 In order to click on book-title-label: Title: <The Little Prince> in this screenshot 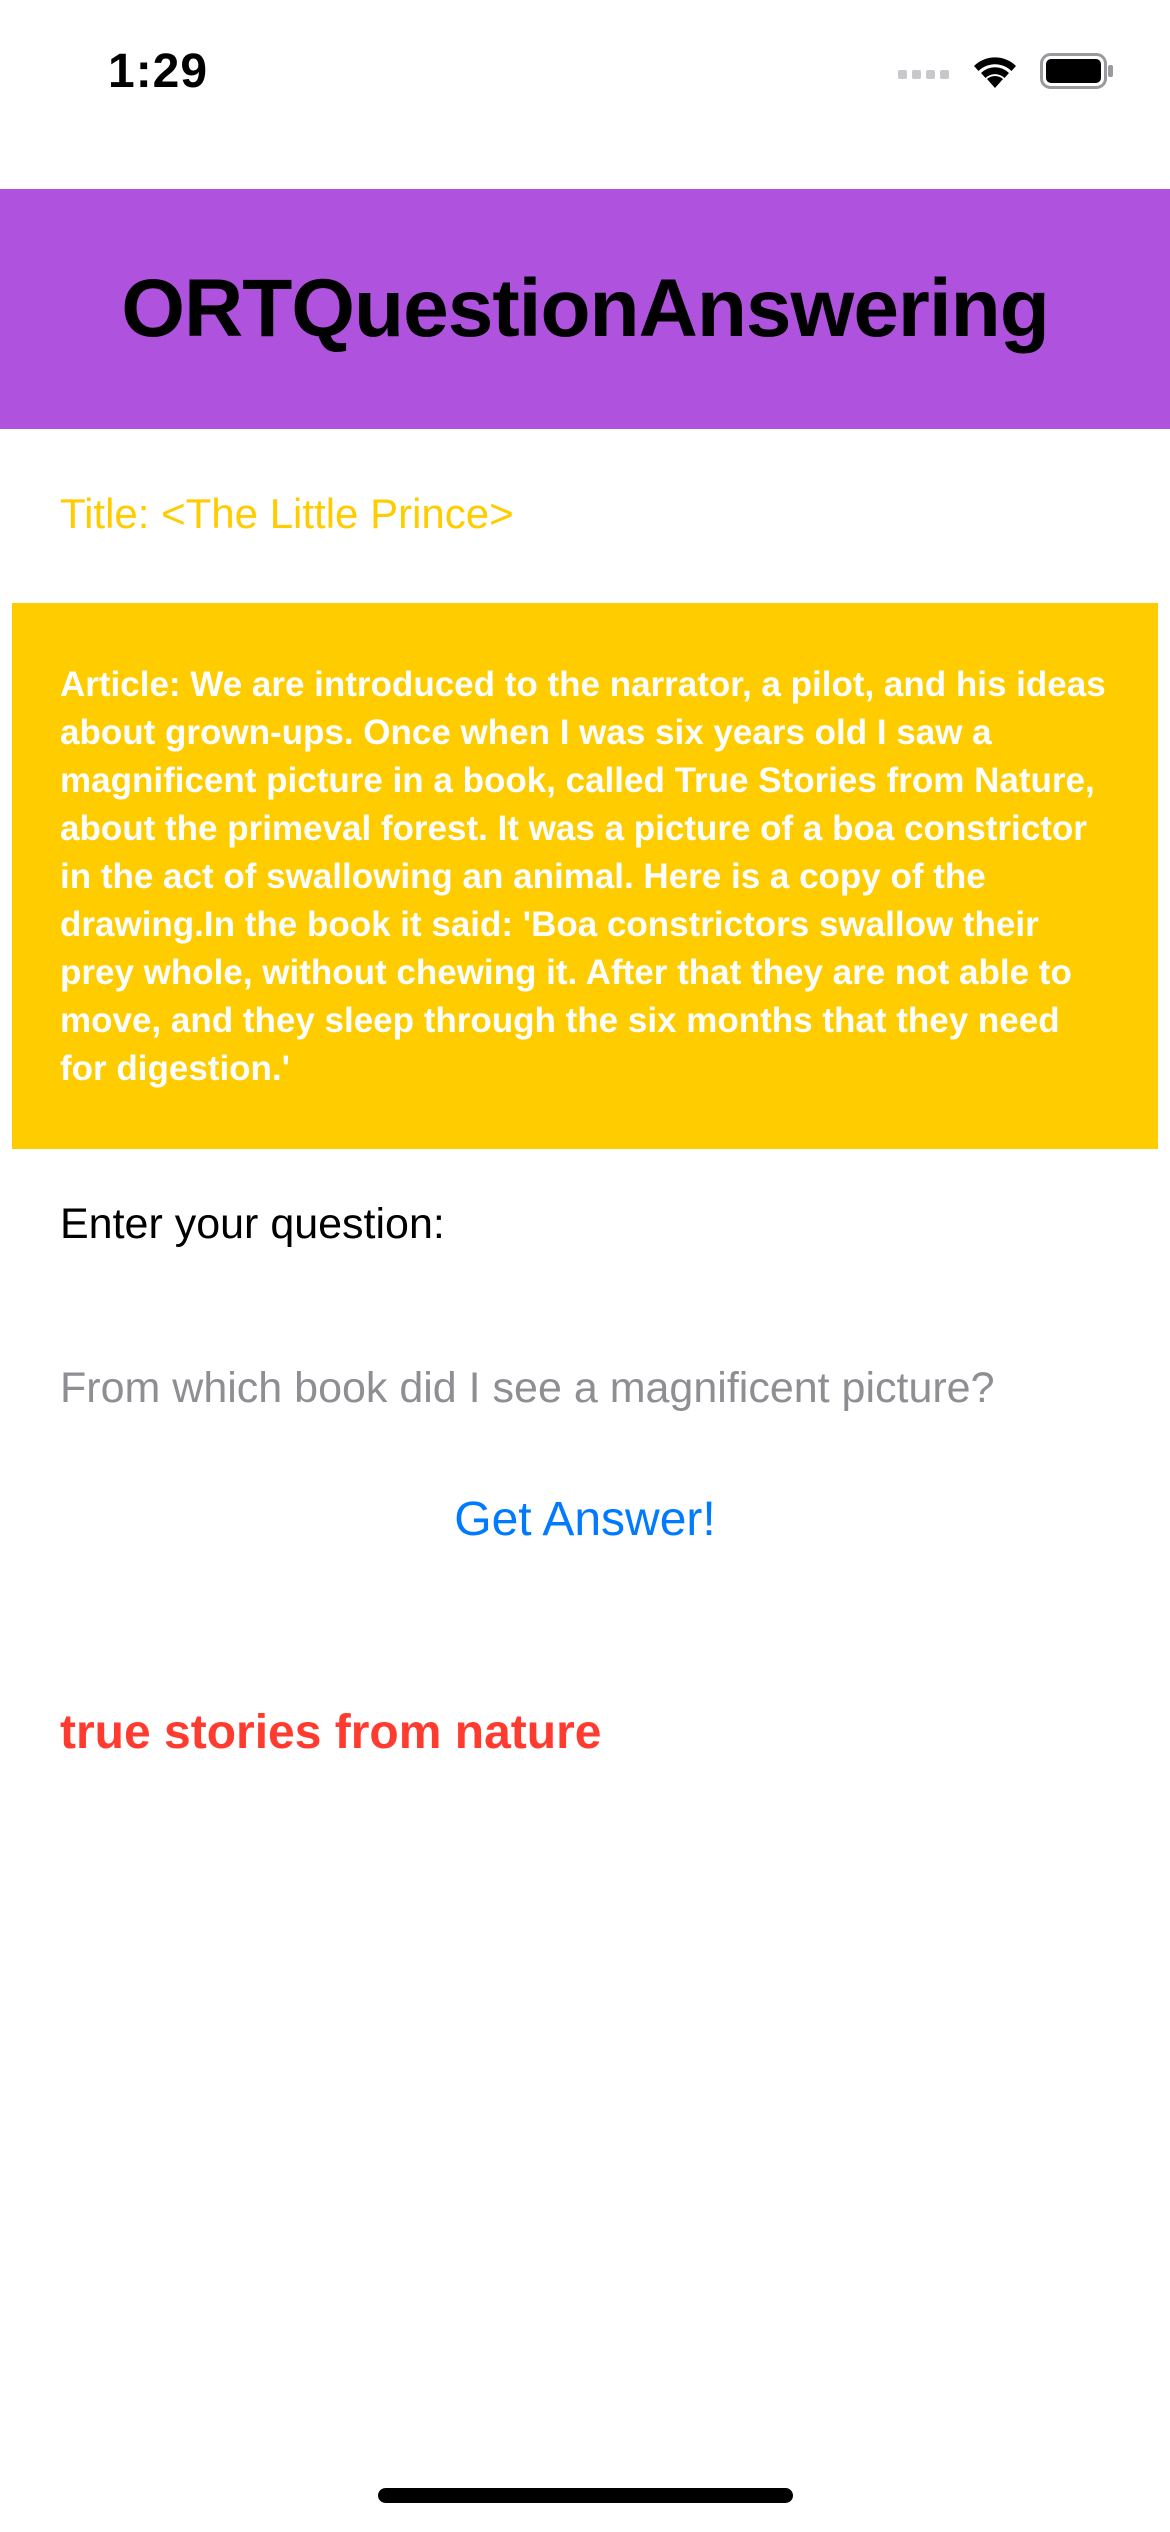, I will do `click(287, 513)`.